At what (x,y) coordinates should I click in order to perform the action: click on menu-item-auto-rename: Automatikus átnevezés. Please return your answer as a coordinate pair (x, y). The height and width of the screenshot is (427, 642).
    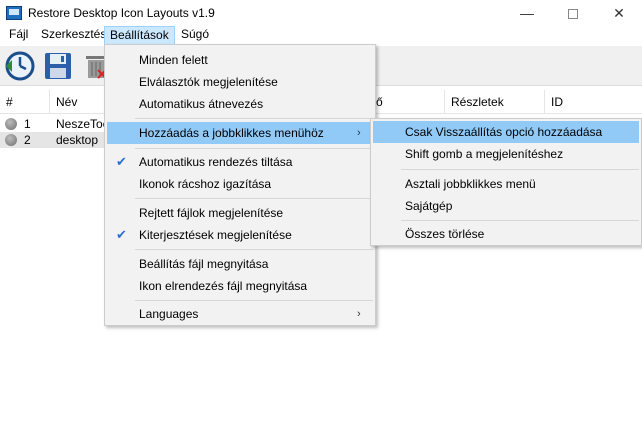
    Looking at the image, I should click on (240, 104).